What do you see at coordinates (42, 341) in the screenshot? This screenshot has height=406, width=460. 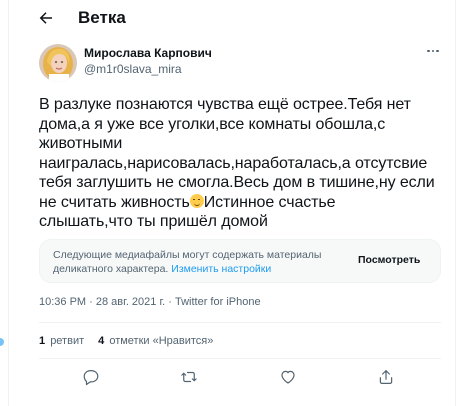 I see `retweets-count: 1` at bounding box center [42, 341].